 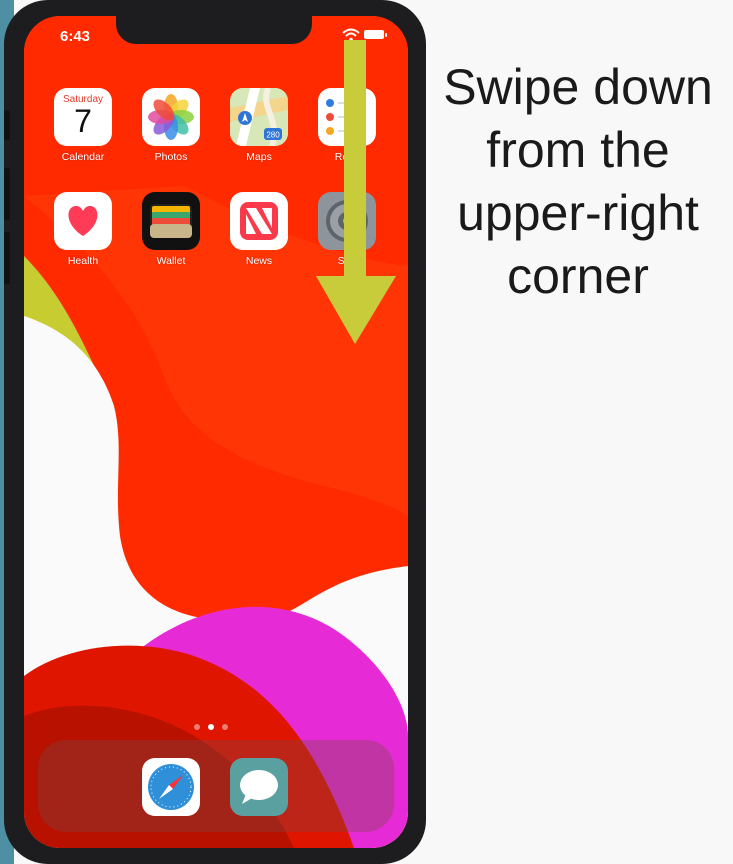 I want to click on safari-icon, so click(x=171, y=787).